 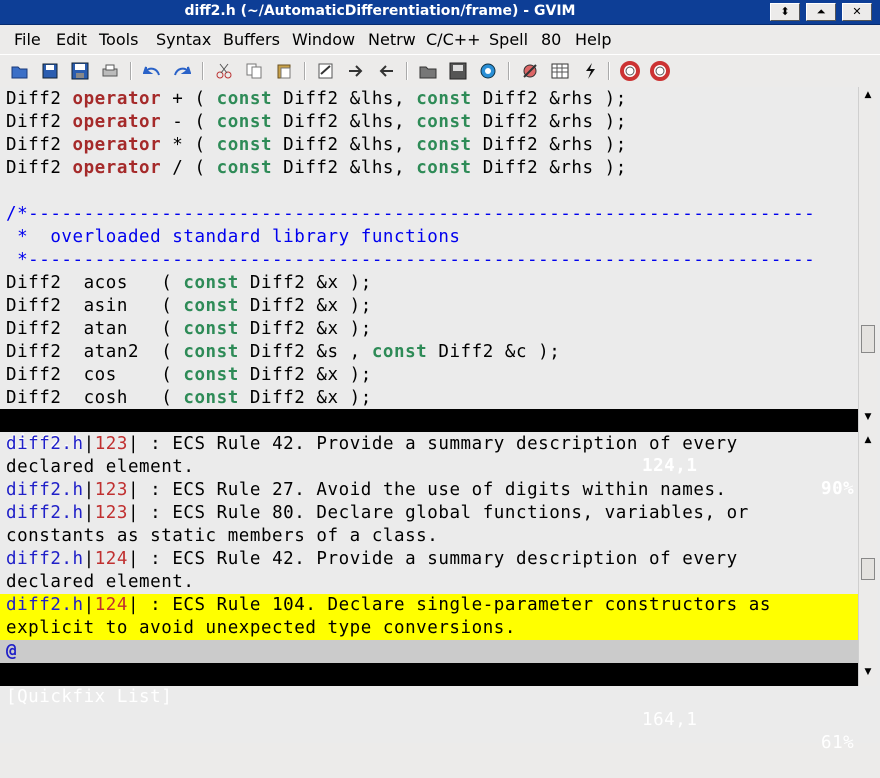 What do you see at coordinates (189, 306) in the screenshot?
I see `code-line: Diff2 asin ( const Diff2 &x );` at bounding box center [189, 306].